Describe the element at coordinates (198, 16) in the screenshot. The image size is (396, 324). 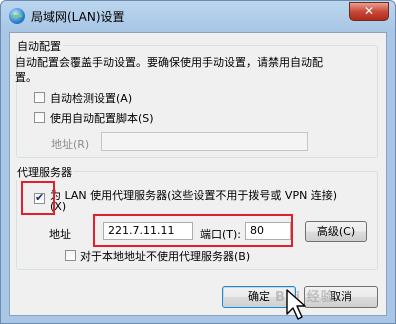
I see `title-bar: 局域网(LAN)设置 ✕` at that location.